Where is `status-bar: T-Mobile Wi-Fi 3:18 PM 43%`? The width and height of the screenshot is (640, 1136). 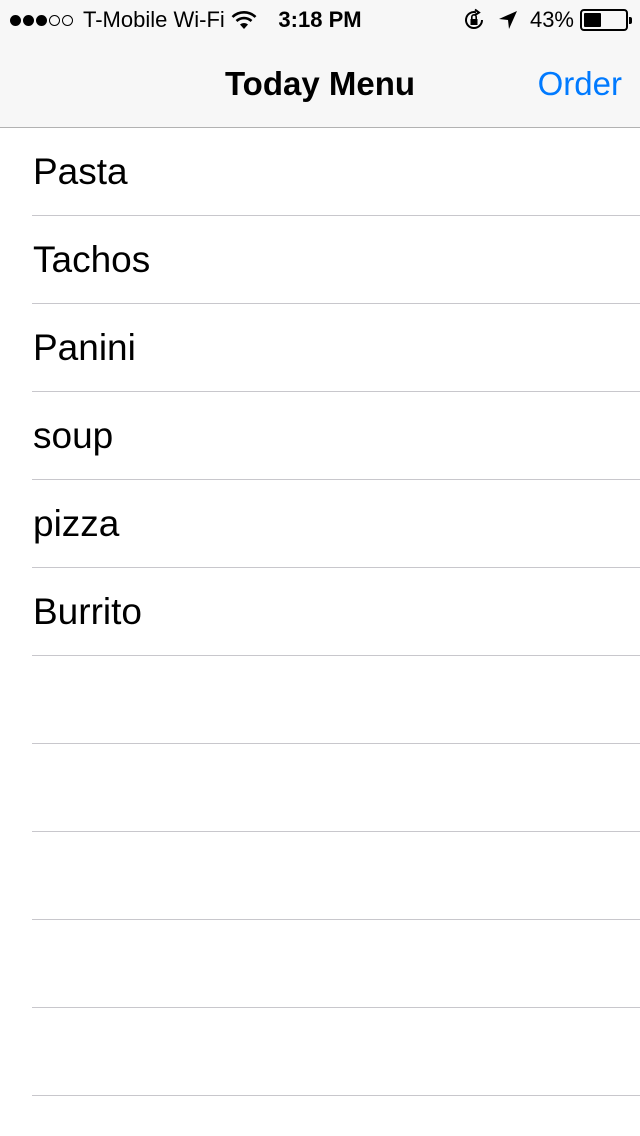 status-bar: T-Mobile Wi-Fi 3:18 PM 43% is located at coordinates (320, 20).